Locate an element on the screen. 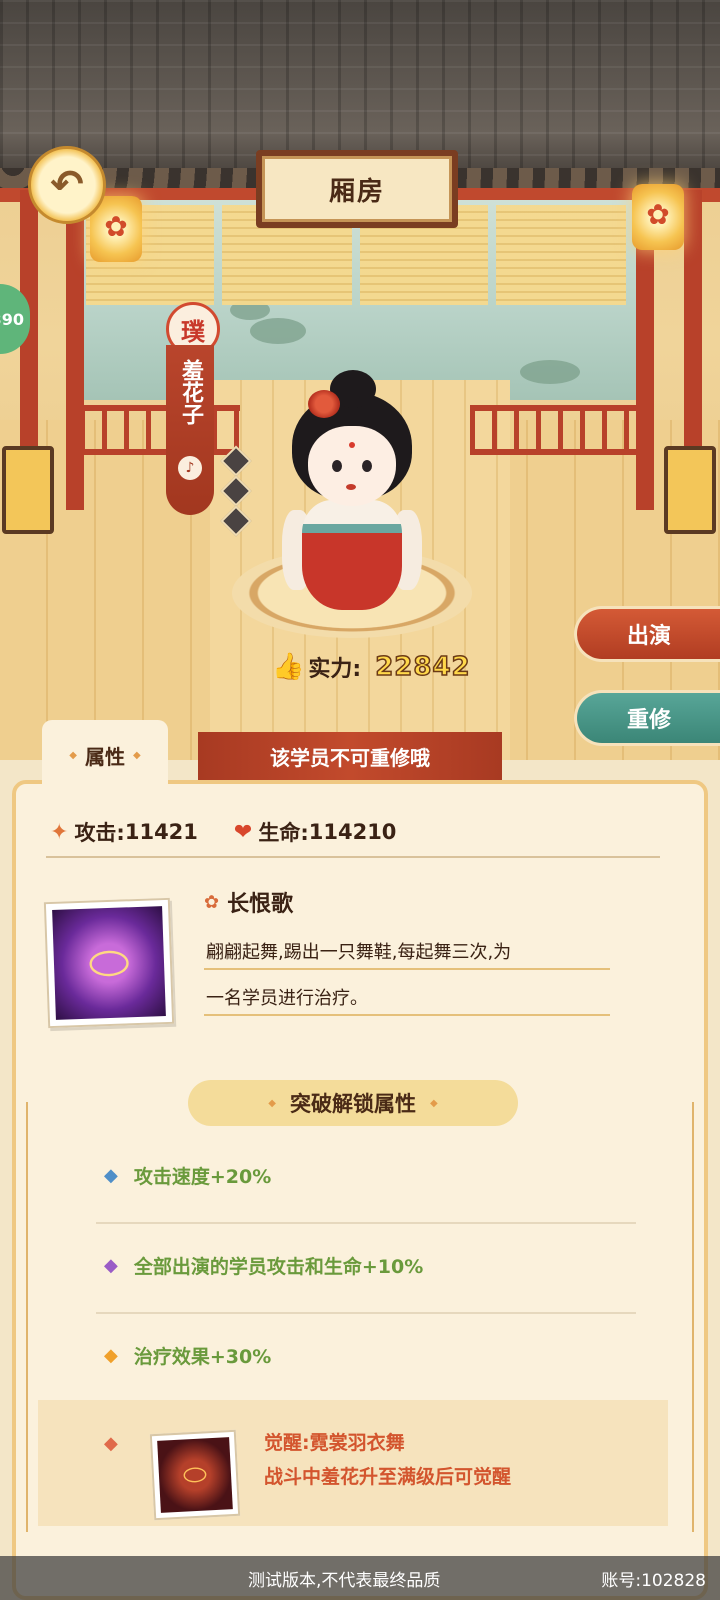 The width and height of the screenshot is (720, 1600). attack-value: 11421 is located at coordinates (161, 832).